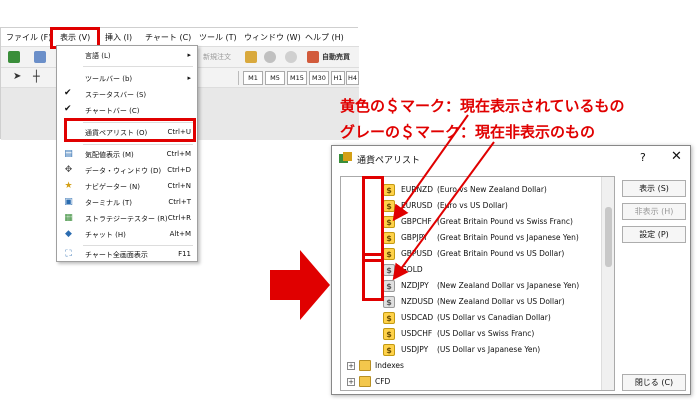  What do you see at coordinates (430, 168) in the screenshot?
I see `arrow-to-yellow` at bounding box center [430, 168].